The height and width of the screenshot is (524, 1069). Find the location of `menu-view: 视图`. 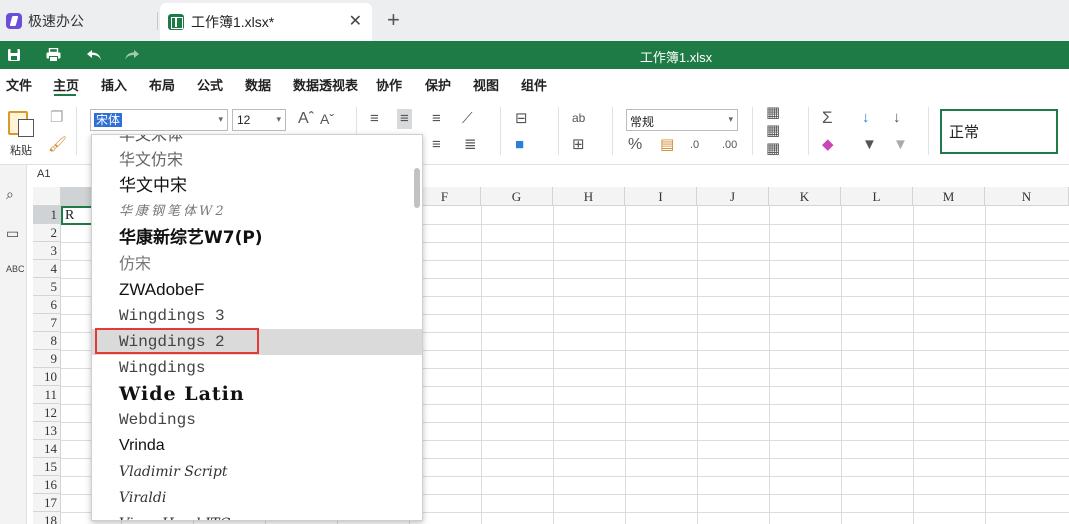

menu-view: 视图 is located at coordinates (486, 84).